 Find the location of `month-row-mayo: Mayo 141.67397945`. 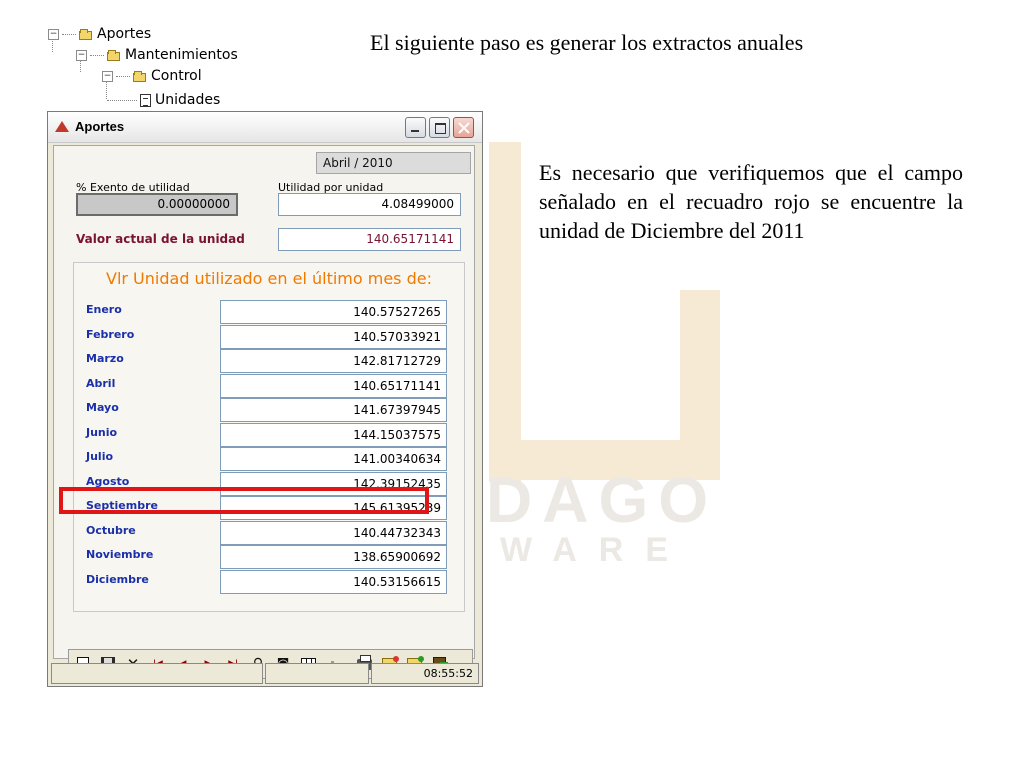

month-row-mayo: Mayo 141.67397945 is located at coordinates (269, 410).